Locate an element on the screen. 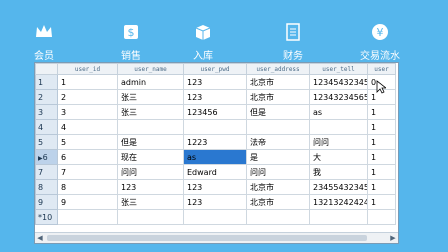 The width and height of the screenshot is (448, 252). cell-user-tell: 问问 is located at coordinates (338, 142).